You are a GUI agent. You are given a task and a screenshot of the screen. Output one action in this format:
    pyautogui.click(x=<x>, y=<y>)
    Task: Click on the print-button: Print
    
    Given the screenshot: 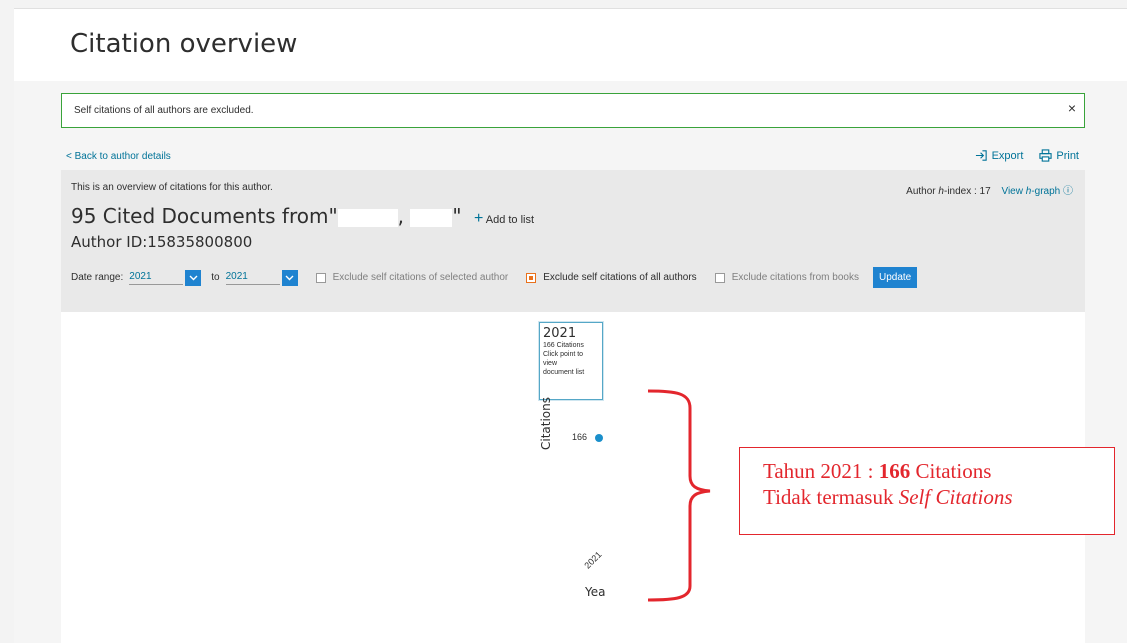 What is the action you would take?
    pyautogui.click(x=1059, y=155)
    